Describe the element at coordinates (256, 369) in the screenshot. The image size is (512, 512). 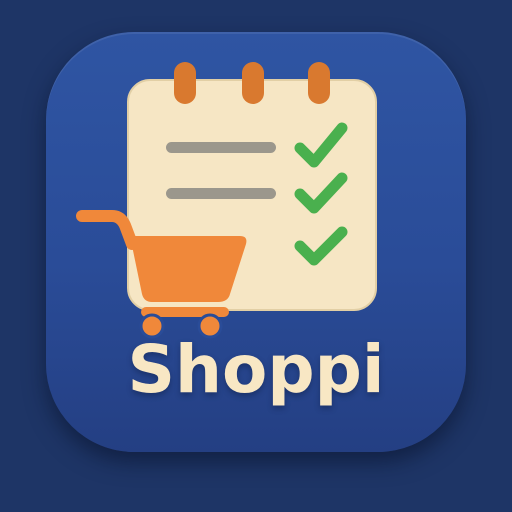
I see `app-name: Shoppi` at that location.